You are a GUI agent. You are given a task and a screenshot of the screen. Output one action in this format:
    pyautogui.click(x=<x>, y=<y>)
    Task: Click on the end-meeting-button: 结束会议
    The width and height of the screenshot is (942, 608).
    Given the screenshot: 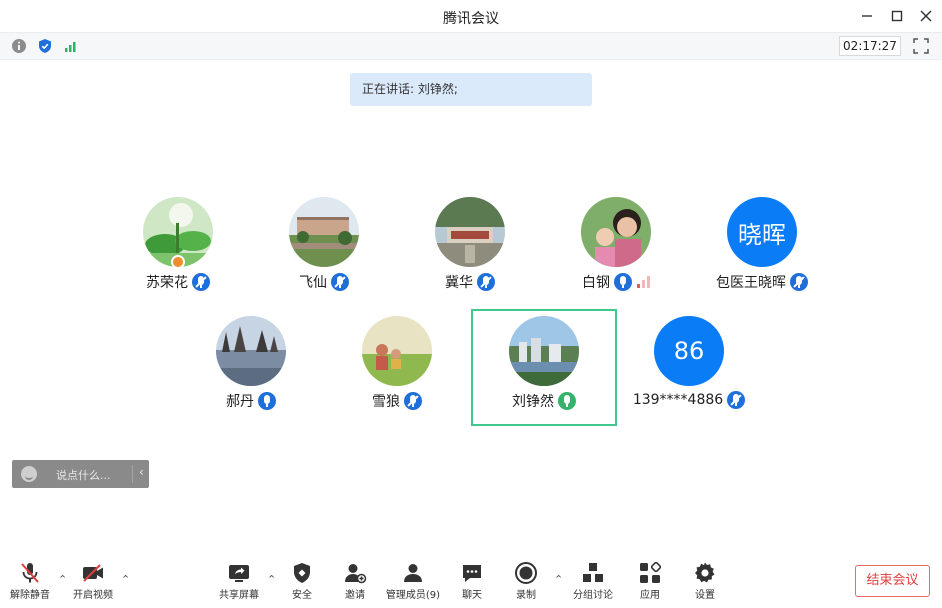 What is the action you would take?
    pyautogui.click(x=892, y=581)
    